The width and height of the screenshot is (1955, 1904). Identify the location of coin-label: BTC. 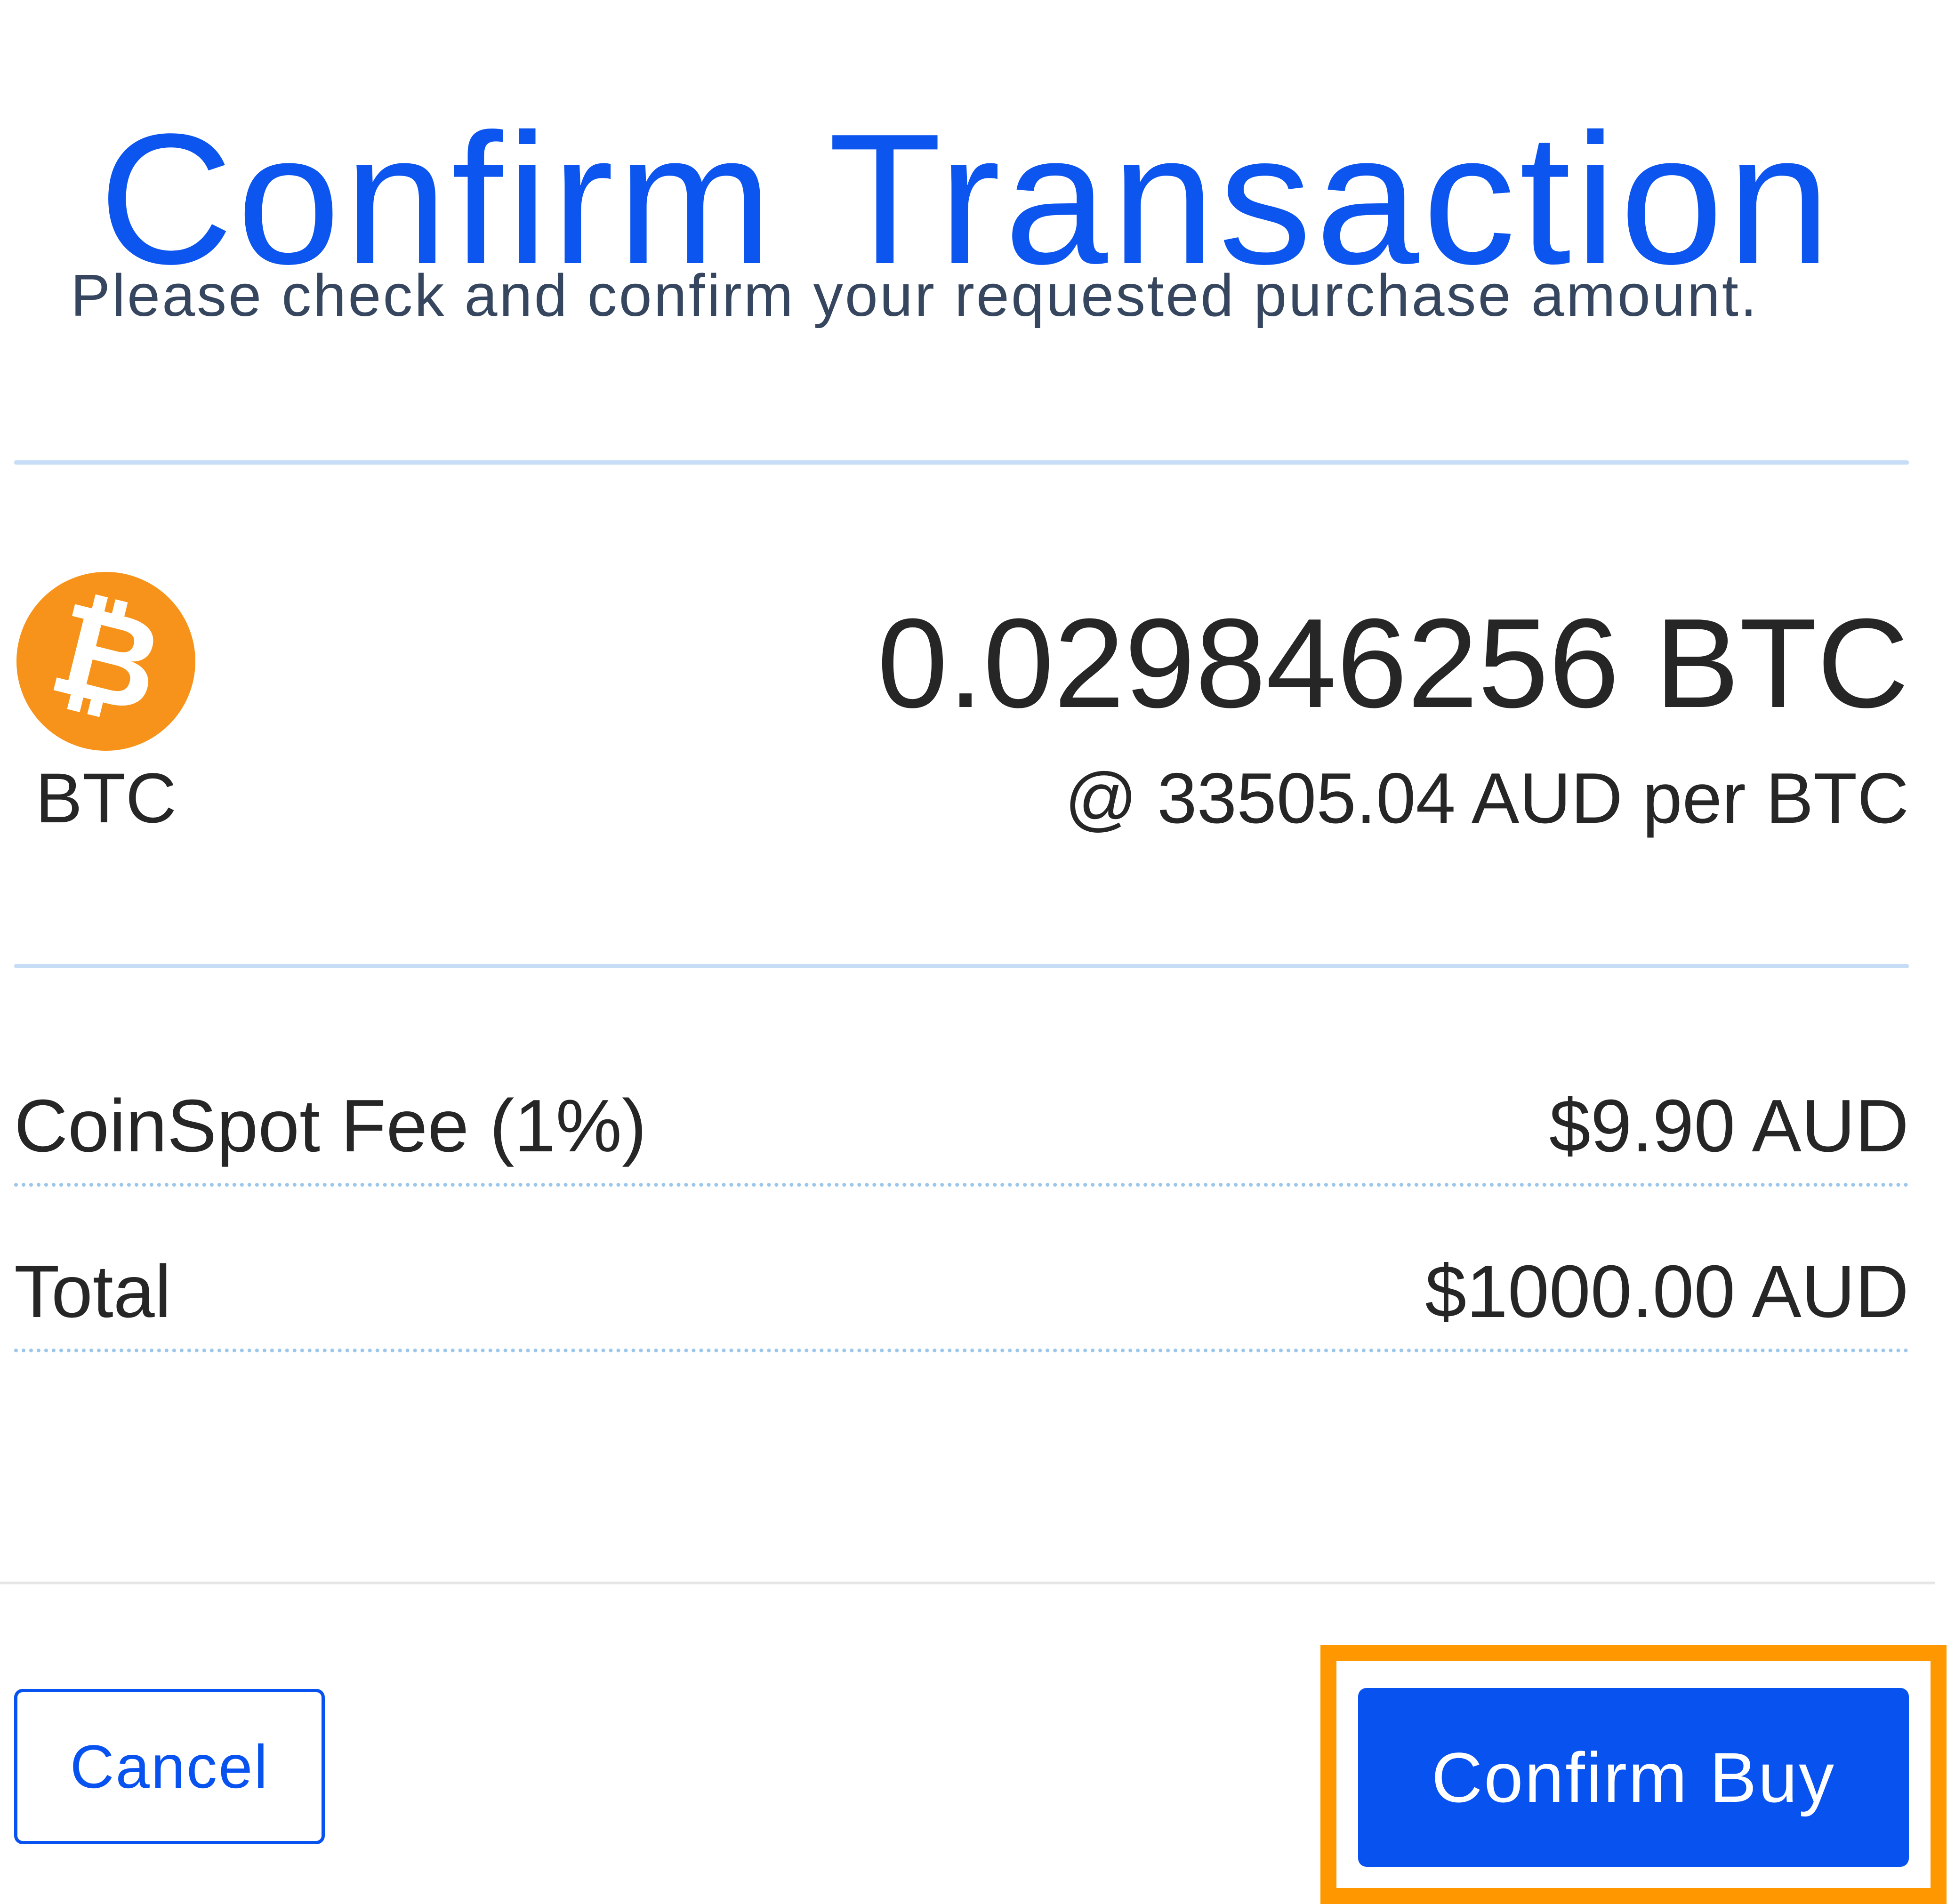
(106, 797).